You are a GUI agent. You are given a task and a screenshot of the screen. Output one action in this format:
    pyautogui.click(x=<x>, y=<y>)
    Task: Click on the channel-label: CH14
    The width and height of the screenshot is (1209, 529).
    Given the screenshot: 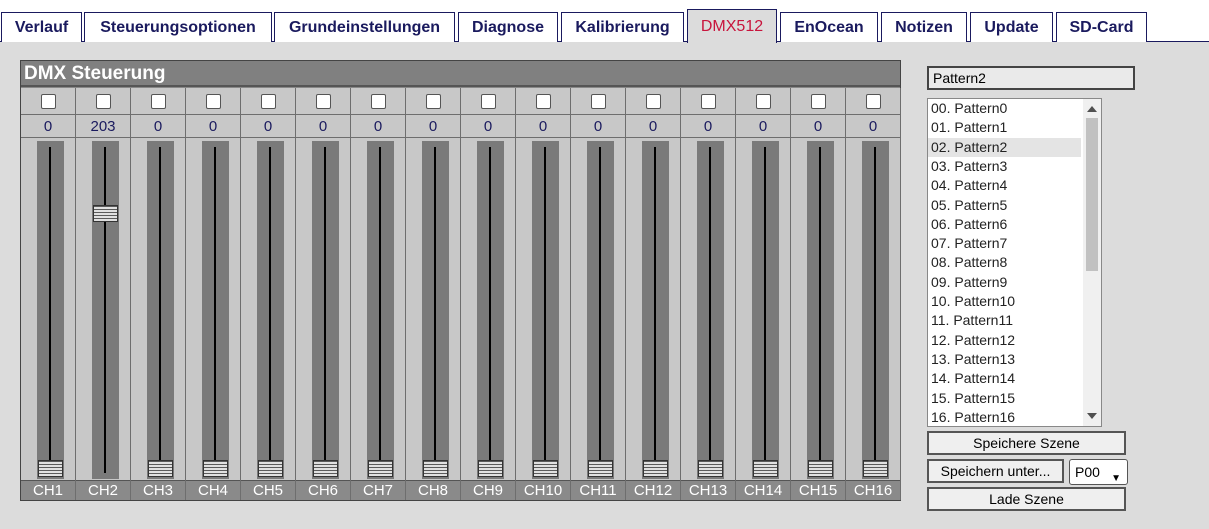 What is the action you would take?
    pyautogui.click(x=763, y=490)
    